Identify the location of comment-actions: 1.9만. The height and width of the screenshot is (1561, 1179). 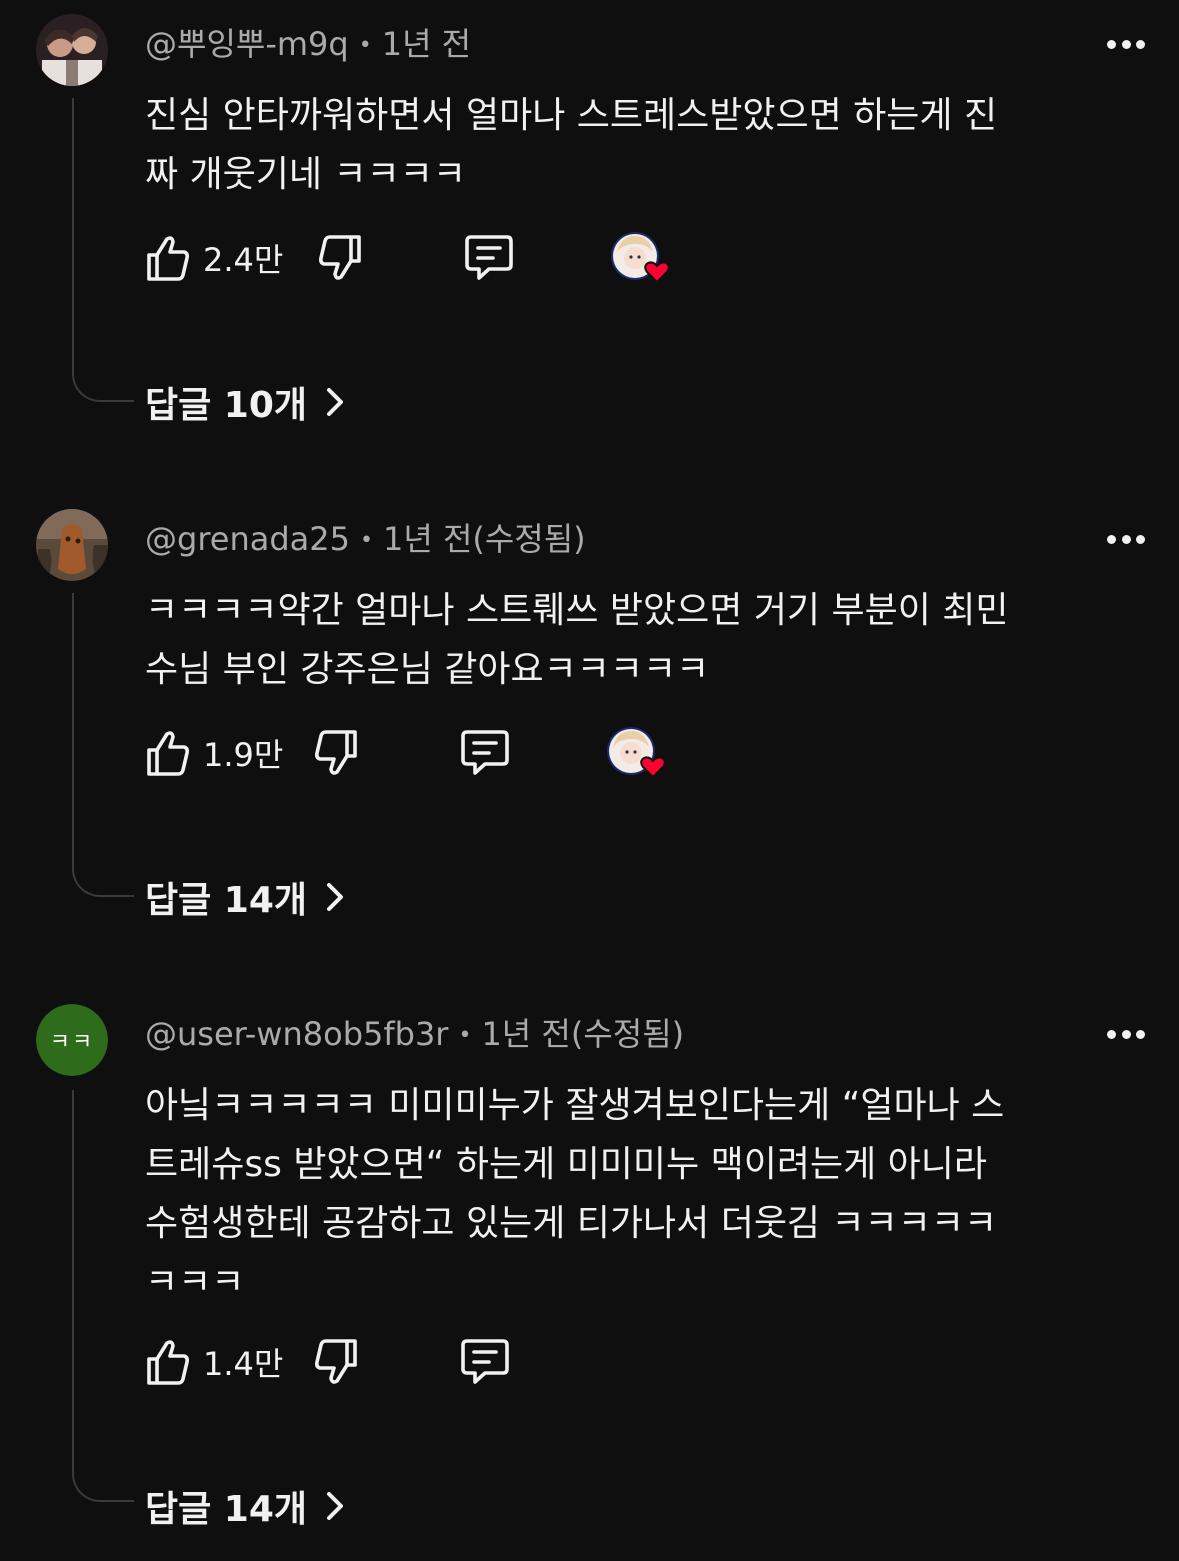
(445, 753).